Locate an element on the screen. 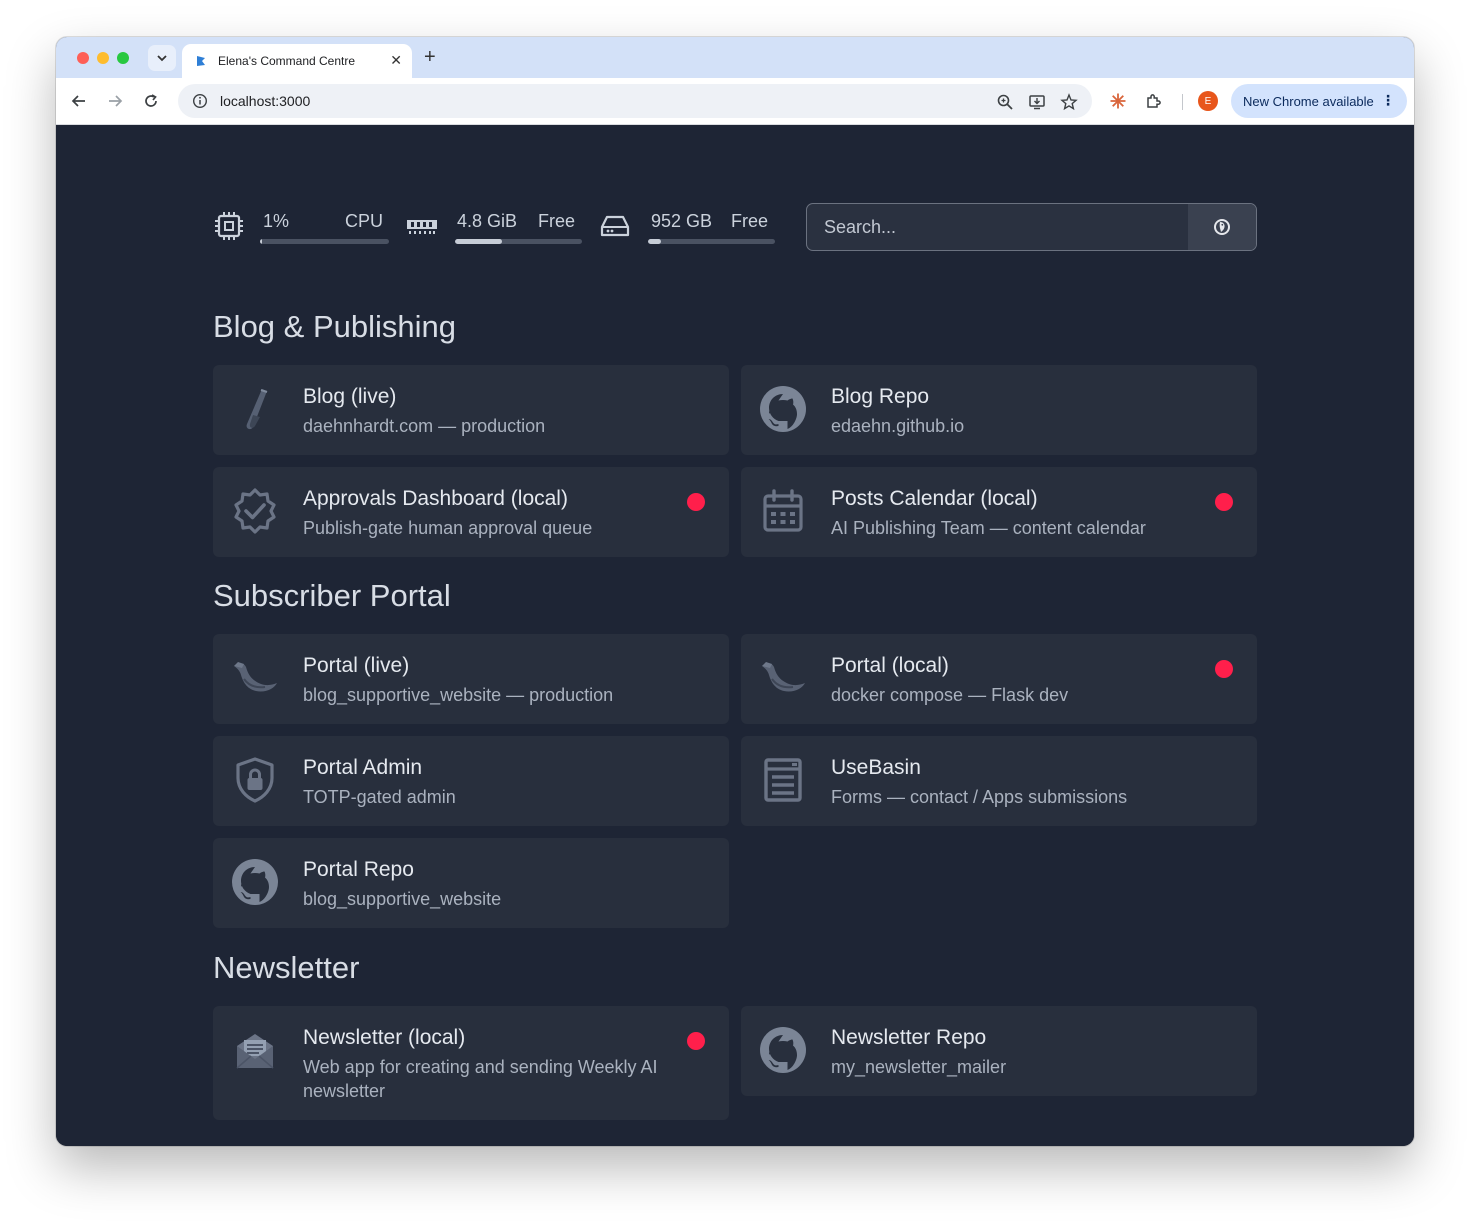  tab-strip: Elena's Command Centre ✕ + is located at coordinates (735, 57).